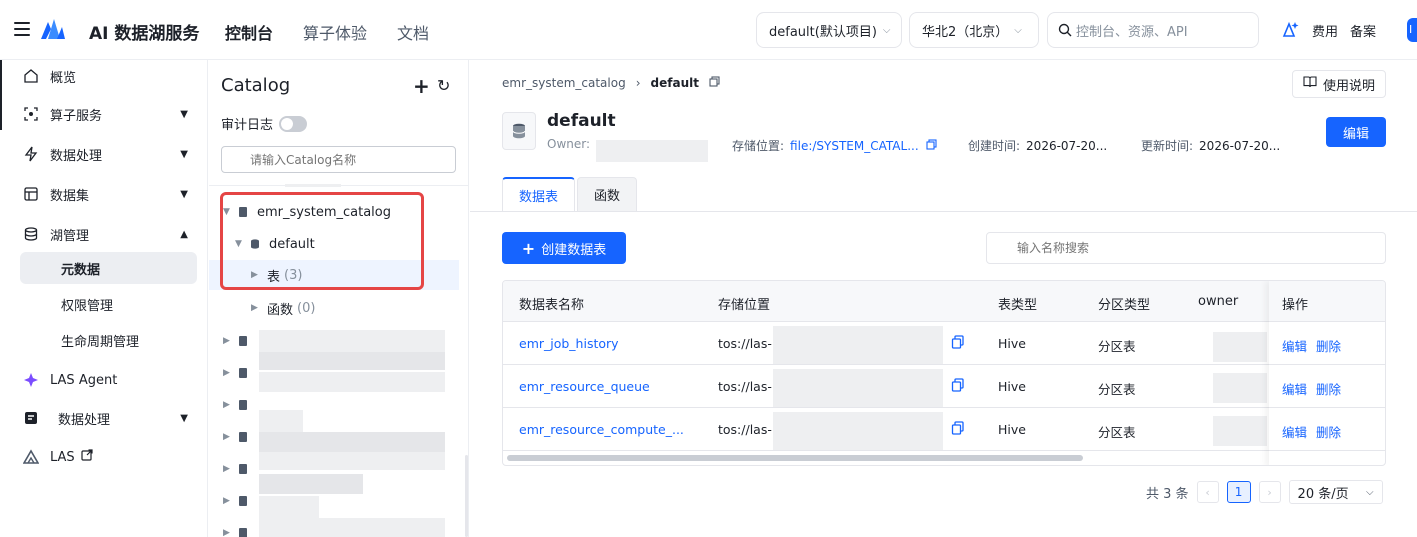 This screenshot has height=537, width=1417. What do you see at coordinates (31, 457) in the screenshot?
I see `las-logo-icon` at bounding box center [31, 457].